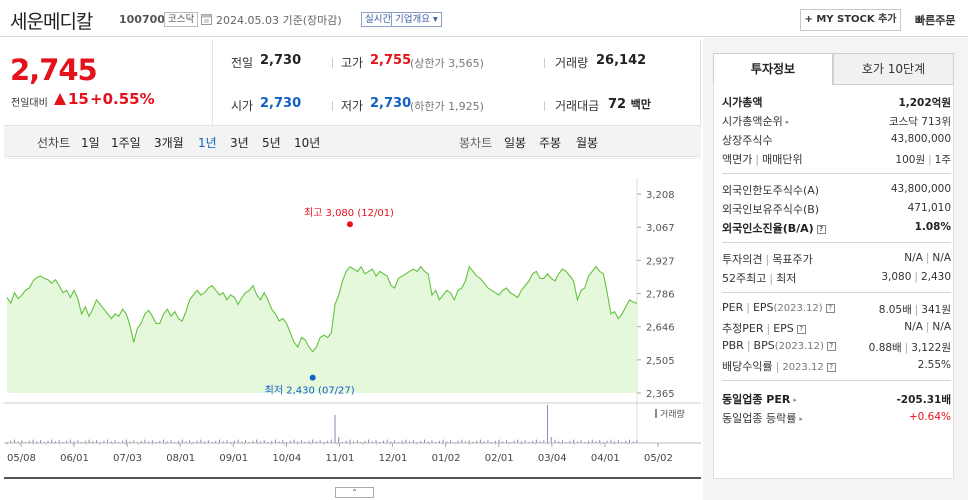  Describe the element at coordinates (935, 20) in the screenshot. I see `quick-order-link: 빠른주문` at that location.